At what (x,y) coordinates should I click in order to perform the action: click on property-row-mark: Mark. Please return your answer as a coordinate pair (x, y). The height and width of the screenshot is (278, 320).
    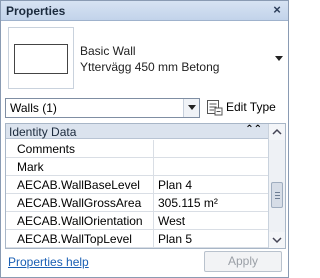
    Looking at the image, I should click on (137, 167).